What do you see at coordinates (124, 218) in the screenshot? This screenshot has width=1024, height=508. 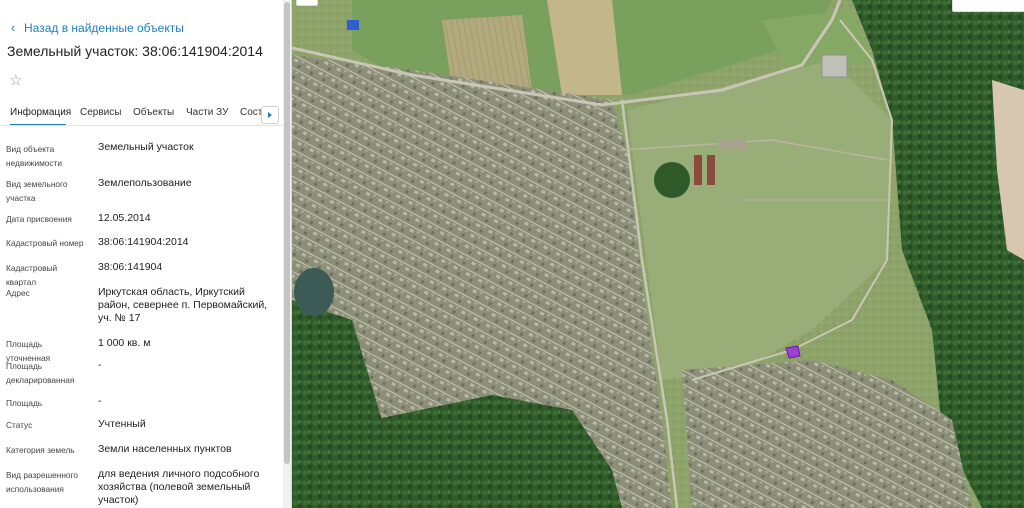 I see `prop-value: 12.05.2014` at bounding box center [124, 218].